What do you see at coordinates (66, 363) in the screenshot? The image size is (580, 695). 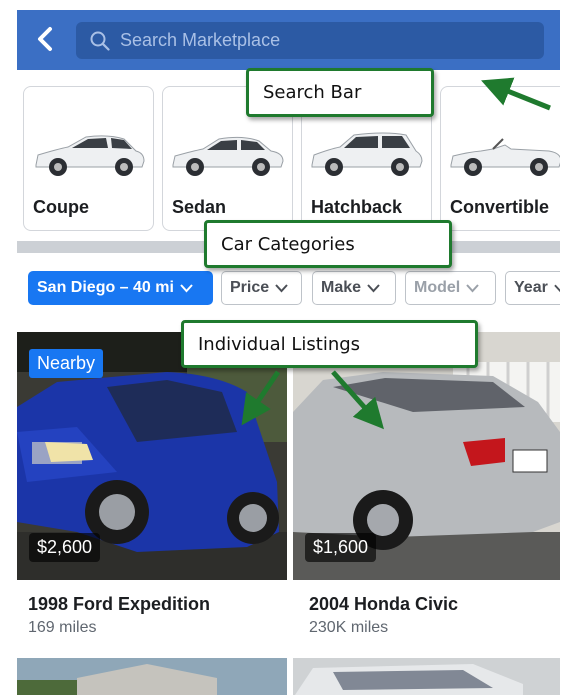 I see `nearby-badge: Nearby` at bounding box center [66, 363].